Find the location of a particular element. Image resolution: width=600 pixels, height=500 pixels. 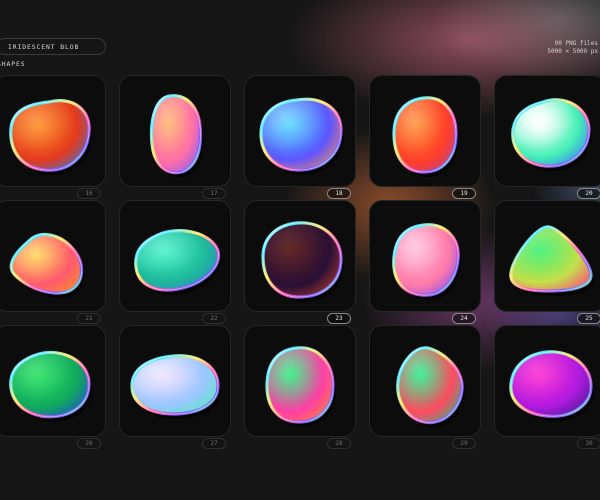

tile-number-badge: 24 is located at coordinates (464, 318).